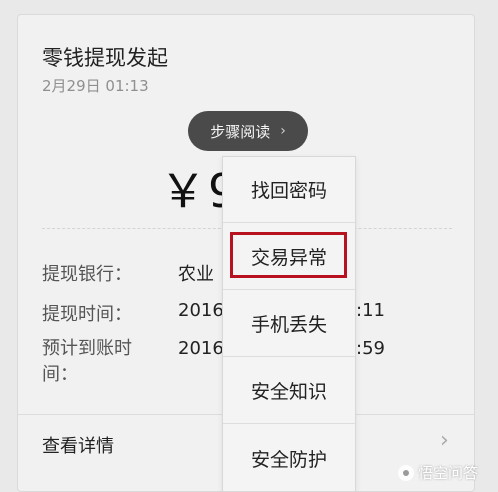  I want to click on menu-item-label: 安全知识, so click(288, 392).